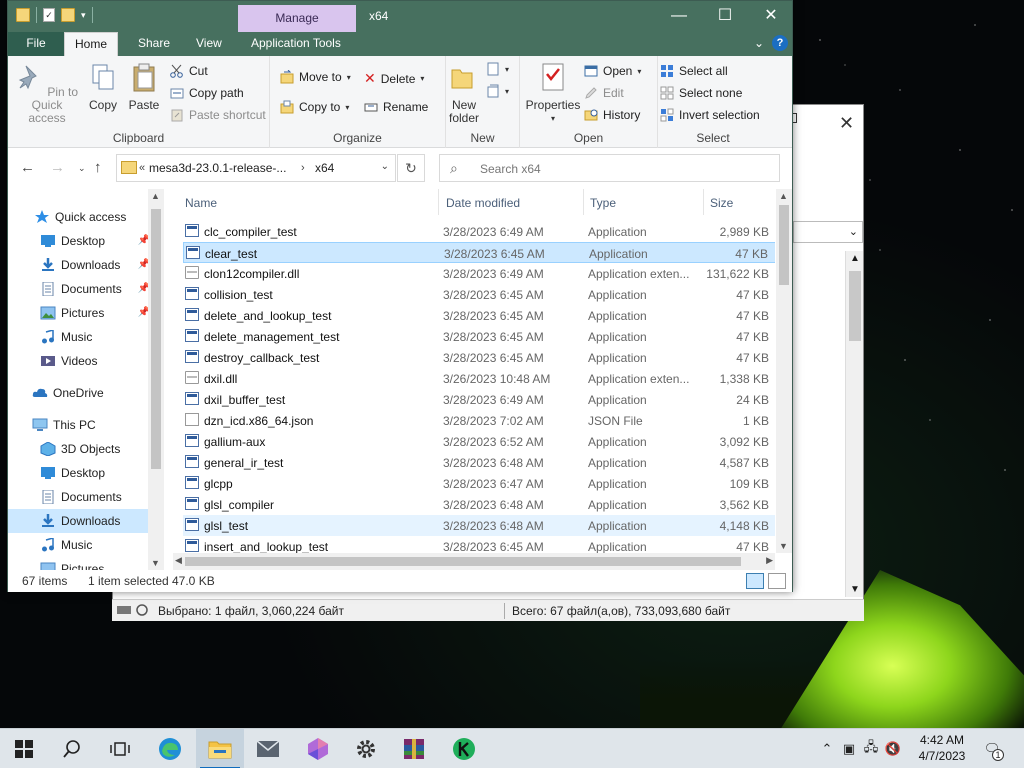 This screenshot has width=1024, height=768. I want to click on tab-home: Home, so click(91, 44).